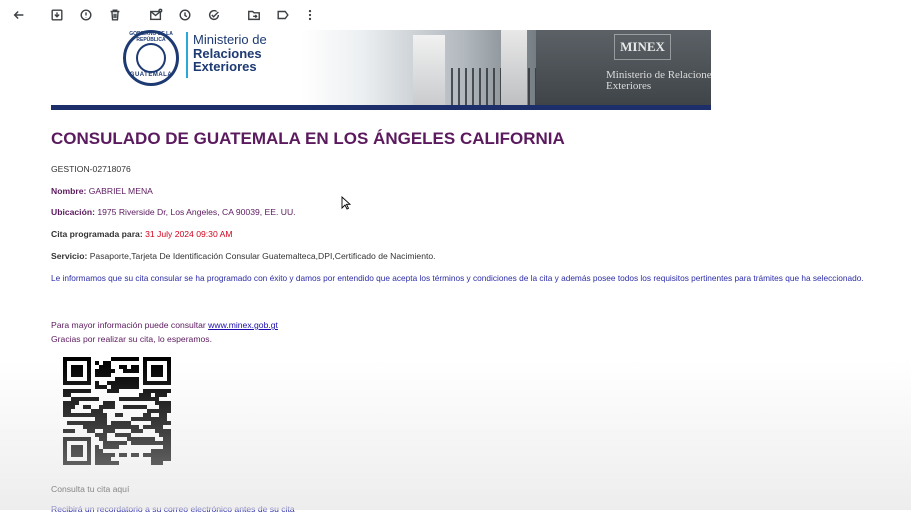 This screenshot has height=514, width=911. Describe the element at coordinates (117, 411) in the screenshot. I see `qr-code` at that location.